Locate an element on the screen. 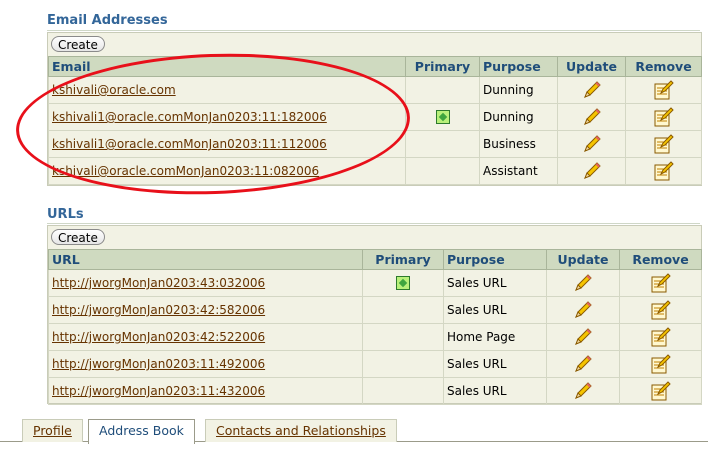  email-section-divider is located at coordinates (373, 30).